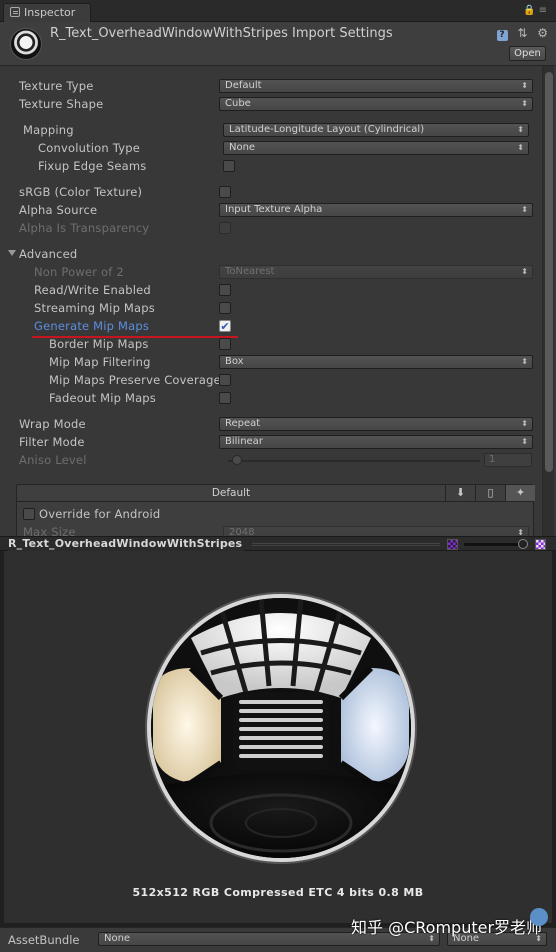 This screenshot has height=952, width=556. Describe the element at coordinates (278, 892) in the screenshot. I see `preview-info: 512x512 RGB Compressed ETC 4 bits 0.8 MB` at that location.